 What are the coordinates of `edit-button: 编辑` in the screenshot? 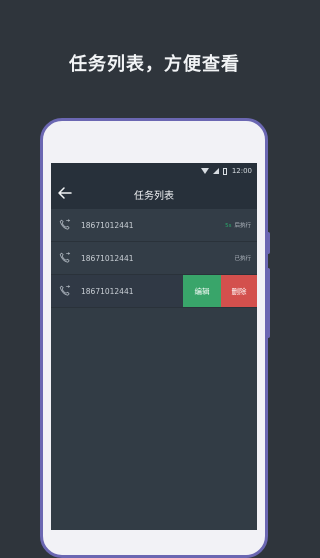 It's located at (202, 291).